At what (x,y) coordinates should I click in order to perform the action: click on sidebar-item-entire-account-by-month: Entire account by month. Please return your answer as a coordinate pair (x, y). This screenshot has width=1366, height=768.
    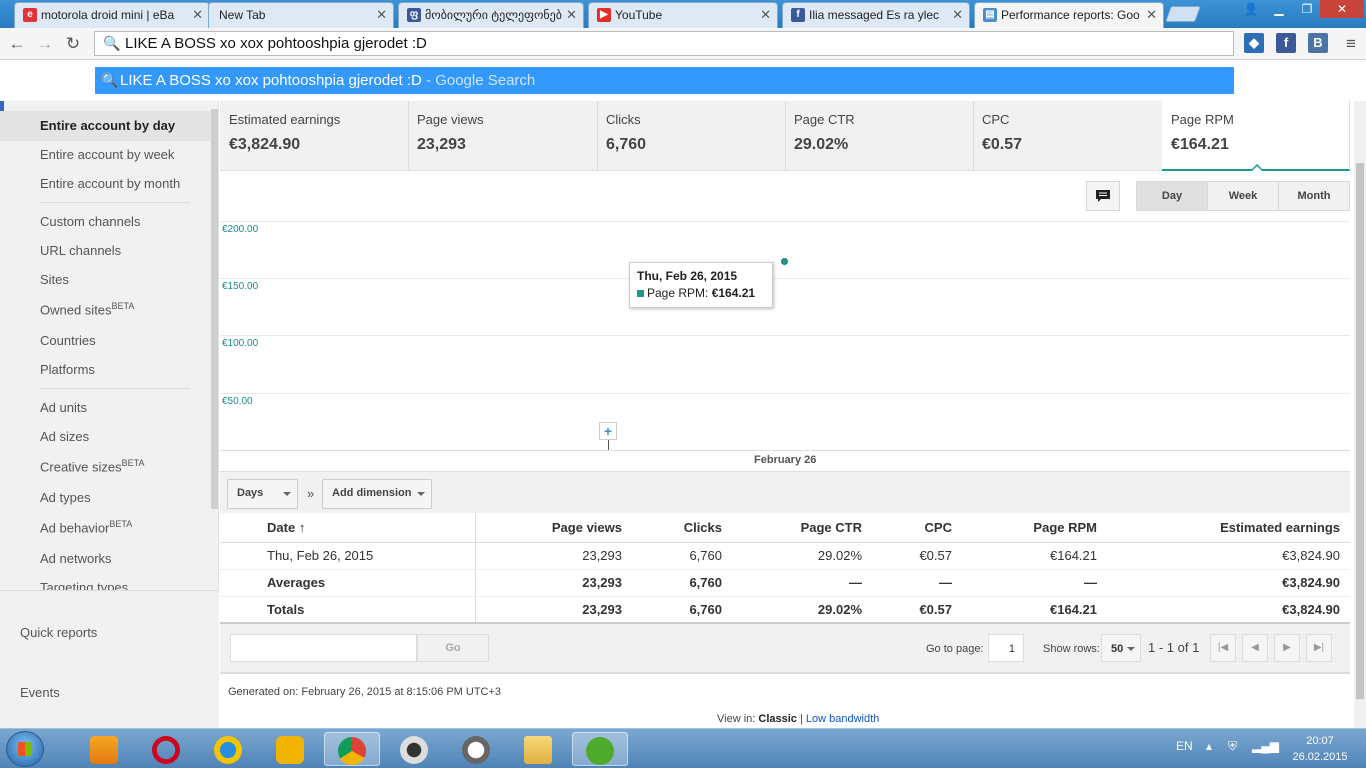
    Looking at the image, I should click on (110, 183).